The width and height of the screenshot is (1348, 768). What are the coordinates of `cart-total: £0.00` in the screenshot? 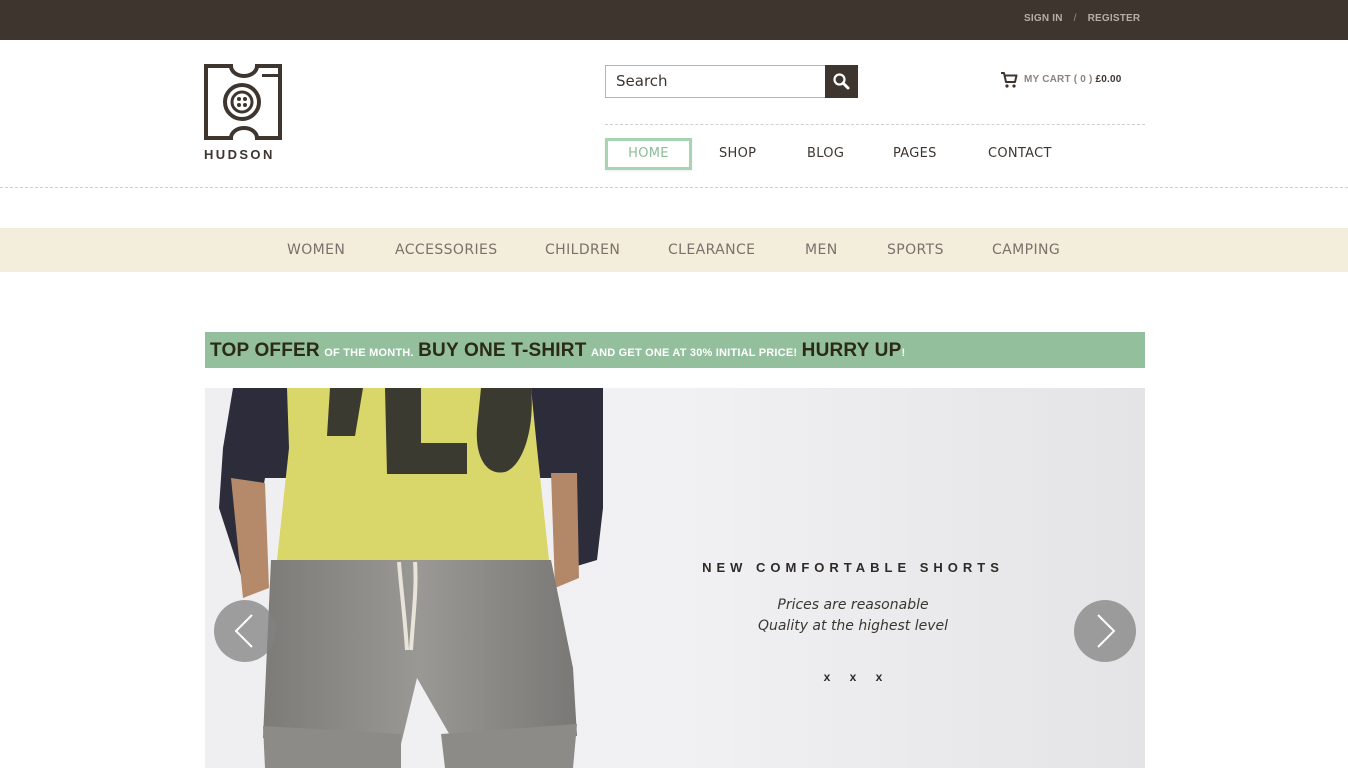 It's located at (1108, 79).